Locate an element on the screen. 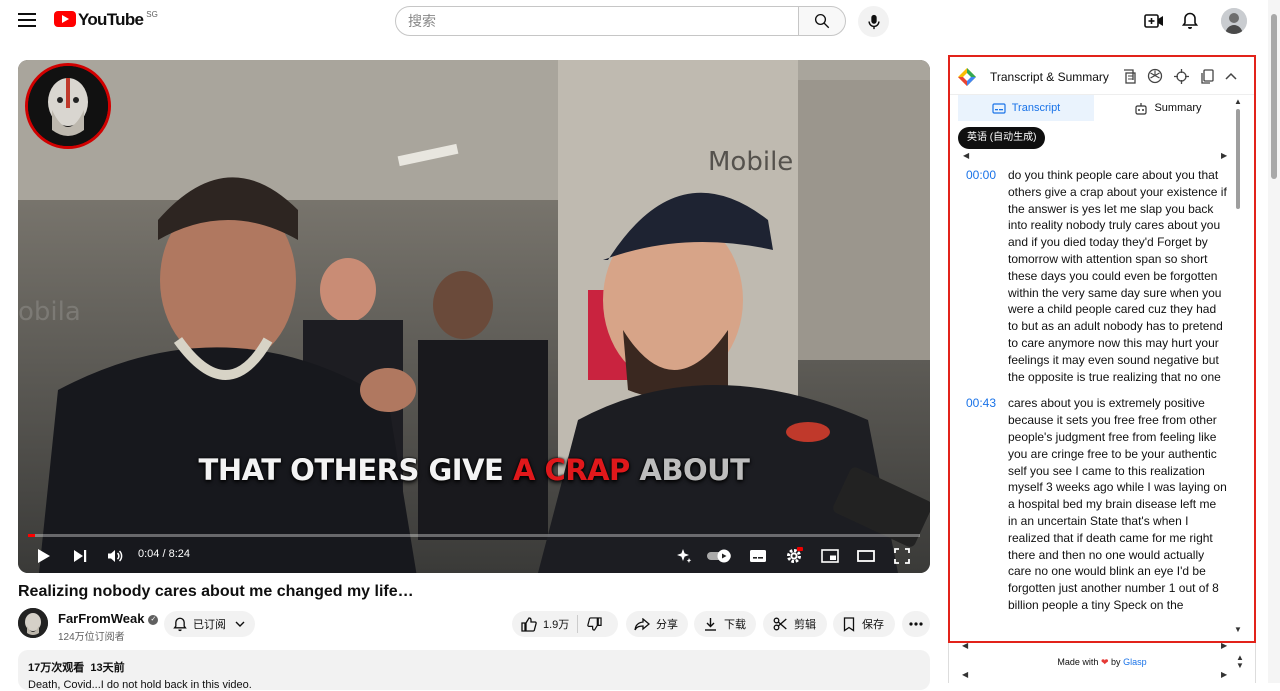 The image size is (1280, 691). script-icon is located at coordinates (1129, 76).